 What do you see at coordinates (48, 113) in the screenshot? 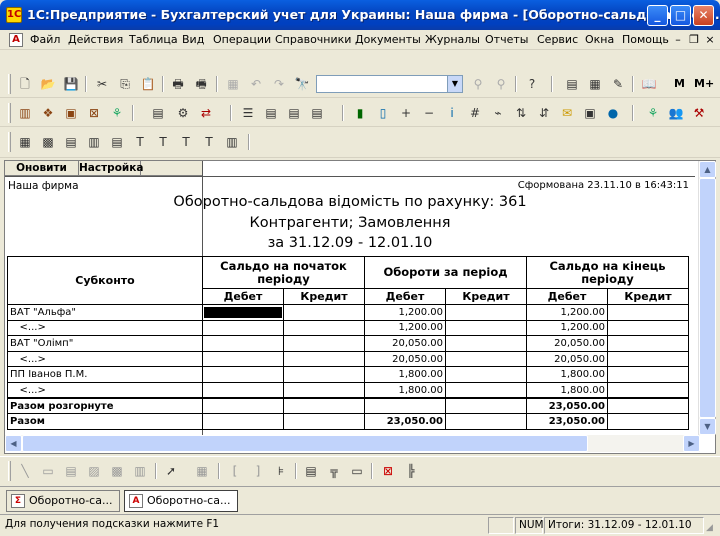
I see `constants-icon: ❖` at bounding box center [48, 113].